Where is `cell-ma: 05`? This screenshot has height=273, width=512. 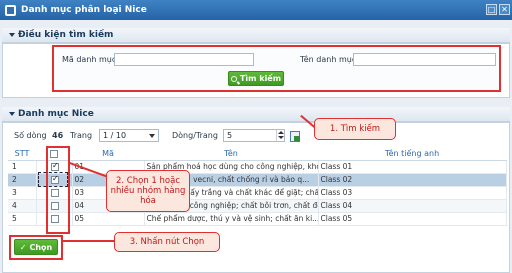 cell-ma: 05 is located at coordinates (108, 219).